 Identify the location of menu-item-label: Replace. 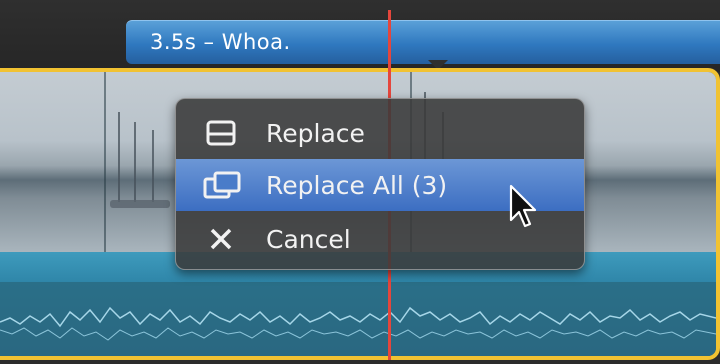
(315, 133).